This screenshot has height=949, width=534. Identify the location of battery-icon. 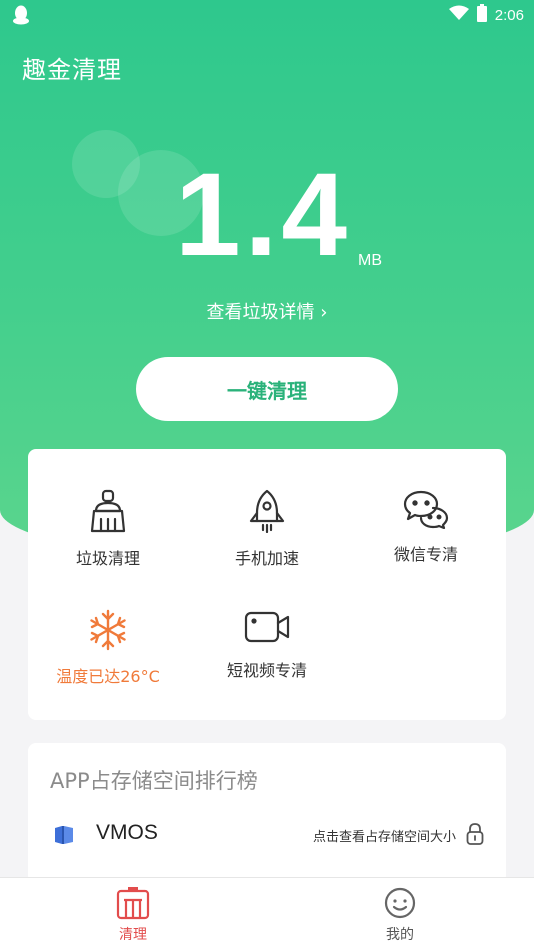
(481, 15).